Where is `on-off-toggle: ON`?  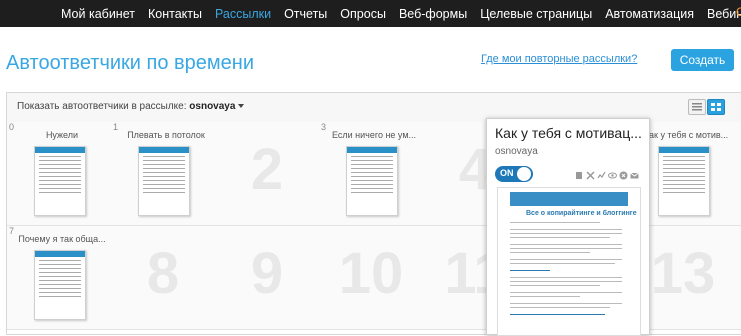 on-off-toggle: ON is located at coordinates (514, 174).